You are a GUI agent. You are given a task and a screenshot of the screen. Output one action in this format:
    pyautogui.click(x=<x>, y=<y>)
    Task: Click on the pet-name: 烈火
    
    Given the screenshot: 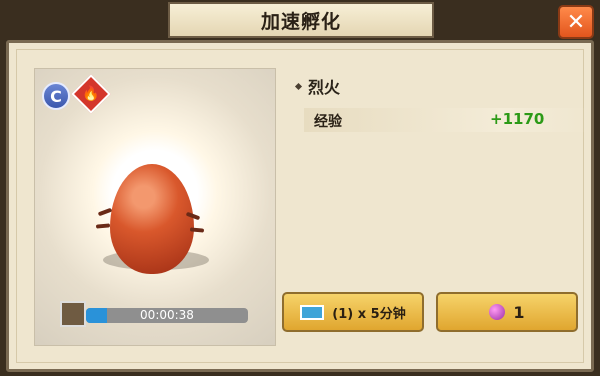 What is the action you would take?
    pyautogui.click(x=324, y=87)
    